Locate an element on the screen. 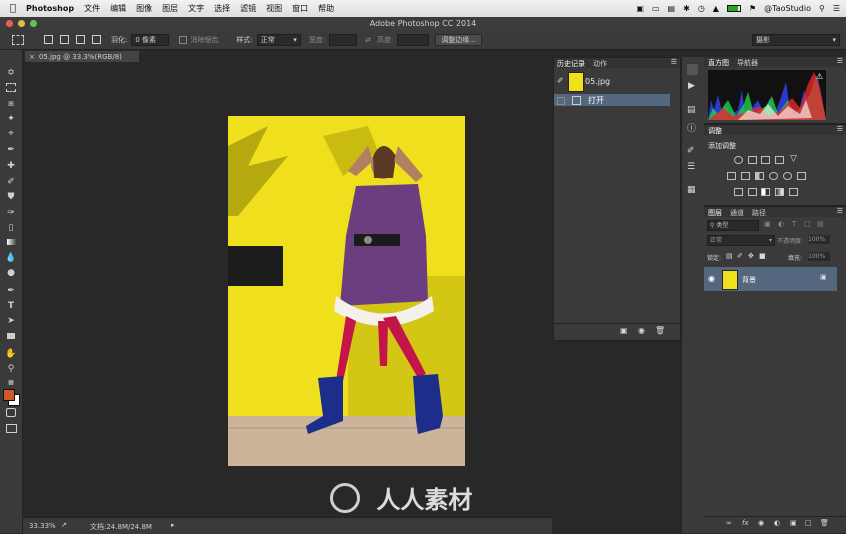  threshold-icon is located at coordinates (765, 192).